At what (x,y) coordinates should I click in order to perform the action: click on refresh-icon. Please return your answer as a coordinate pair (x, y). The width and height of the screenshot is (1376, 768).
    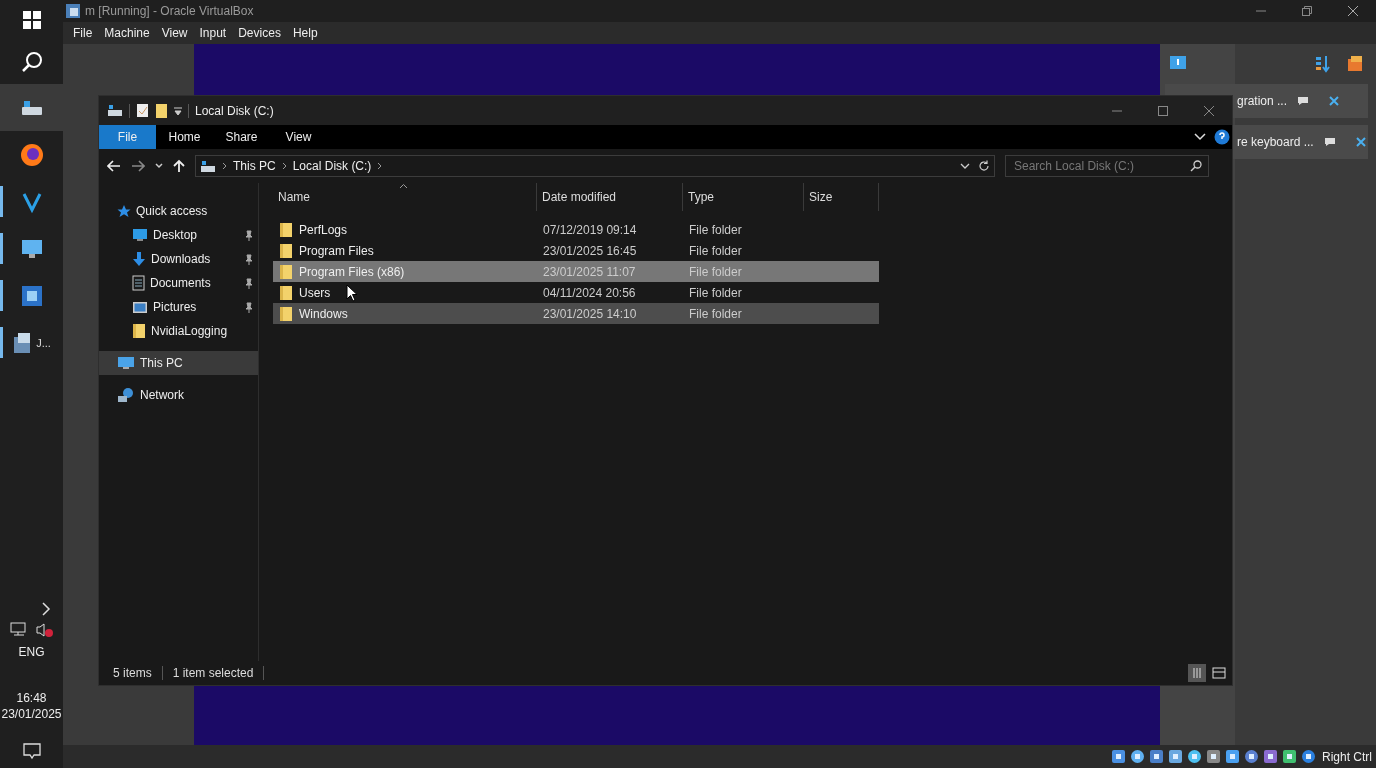
    Looking at the image, I should click on (984, 166).